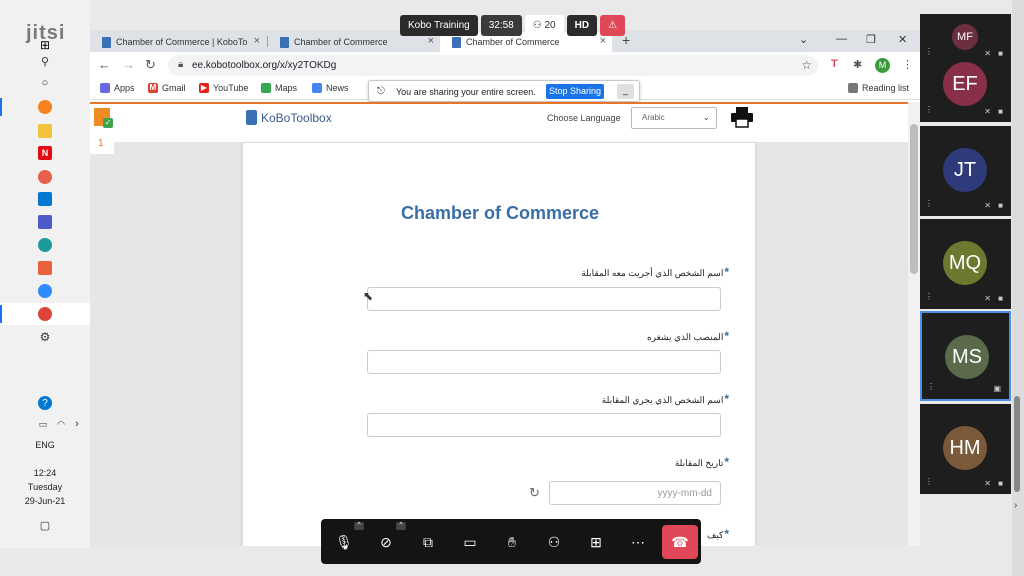 Image resolution: width=1024 pixels, height=576 pixels. Describe the element at coordinates (625, 91) in the screenshot. I see `hide-share-bar-button: _` at that location.